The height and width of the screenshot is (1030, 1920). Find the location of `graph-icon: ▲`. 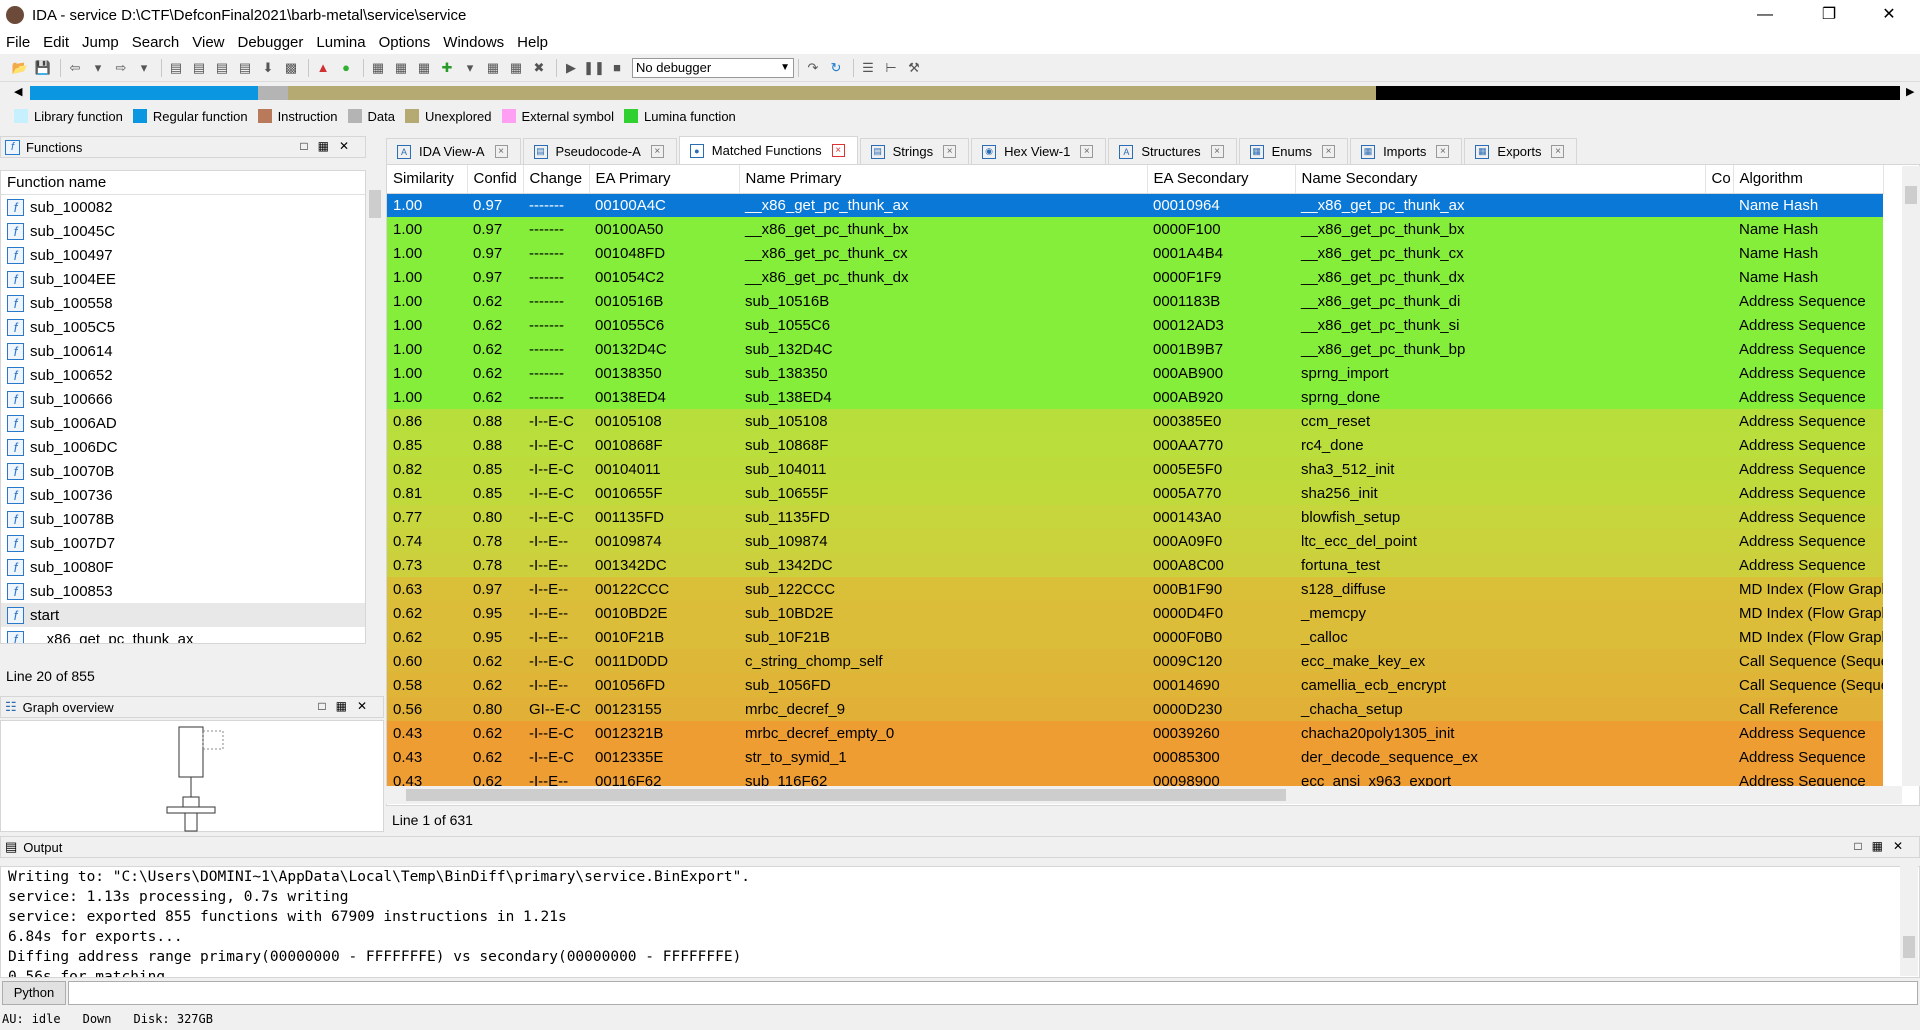

graph-icon: ▲ is located at coordinates (323, 68).